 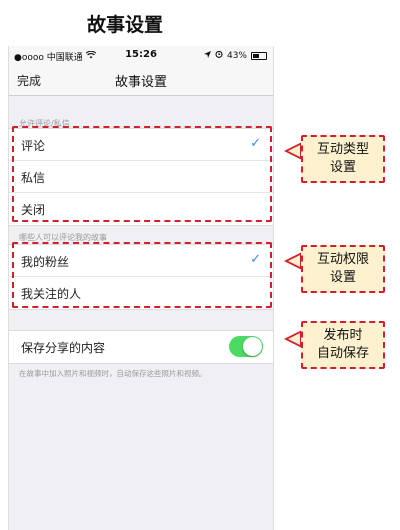 What do you see at coordinates (259, 55) in the screenshot?
I see `battery-icon` at bounding box center [259, 55].